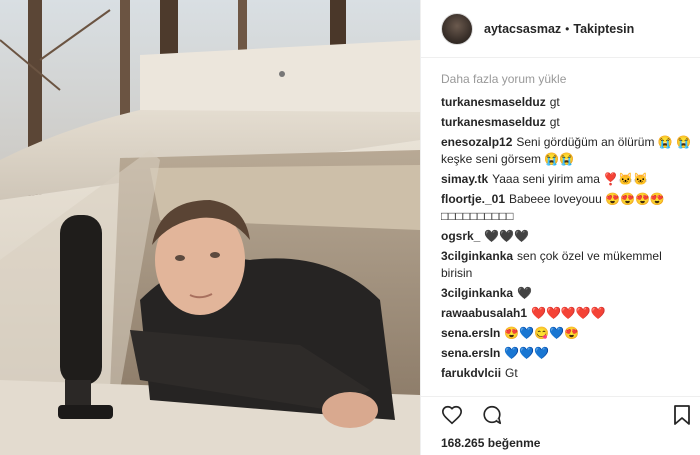 Image resolution: width=700 pixels, height=455 pixels. I want to click on comment-username: enesozalp12, so click(476, 142).